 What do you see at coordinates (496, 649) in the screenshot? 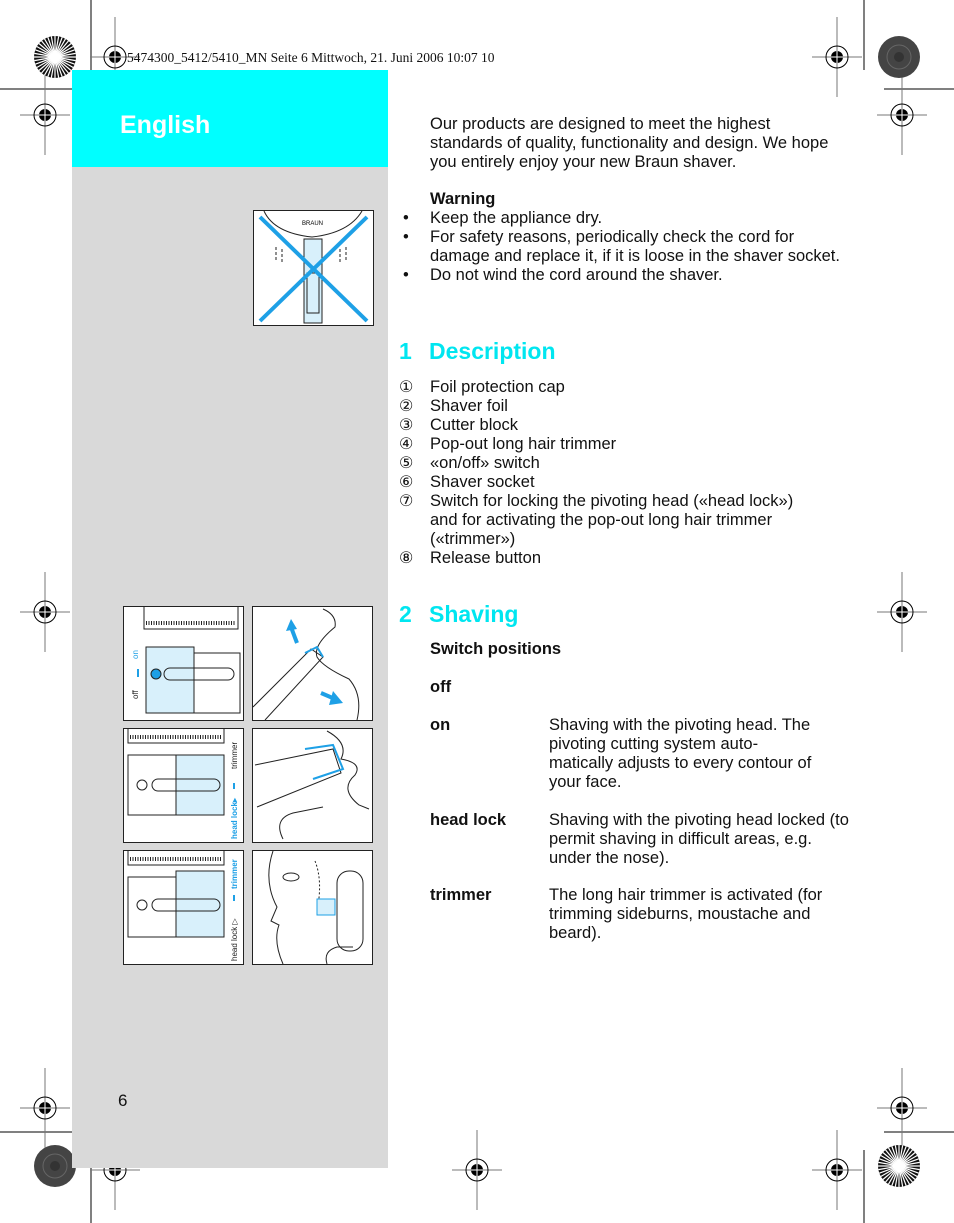
I see `switch-positions-title: Switch positions` at bounding box center [496, 649].